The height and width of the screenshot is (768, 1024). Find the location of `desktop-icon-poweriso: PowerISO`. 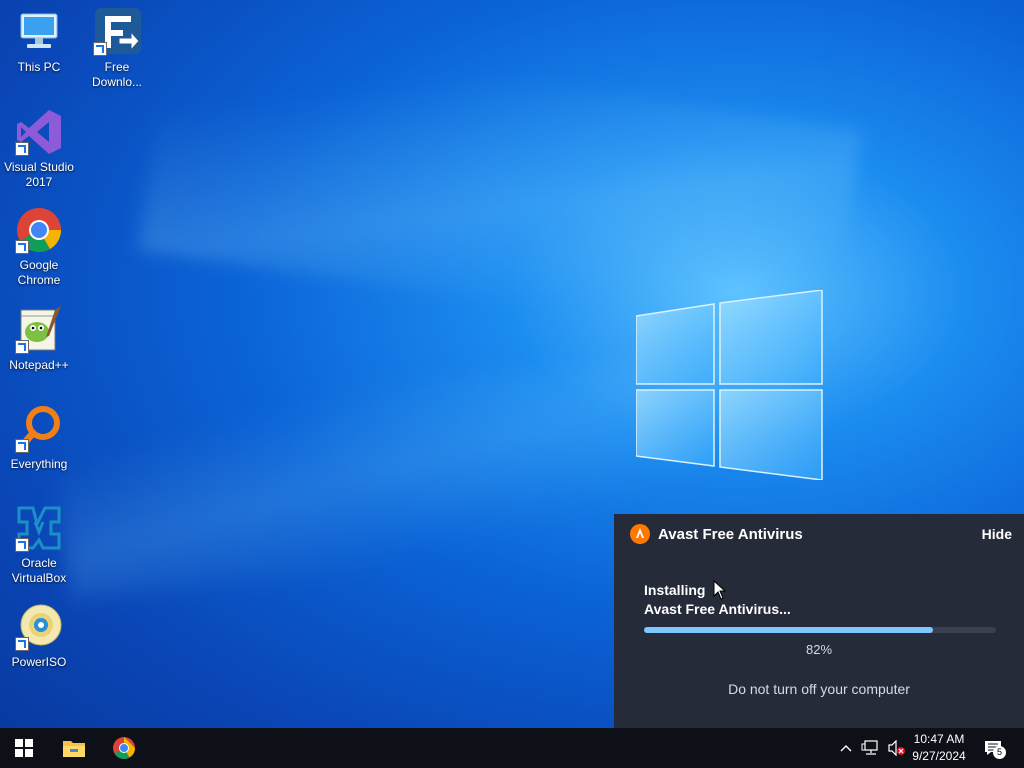

desktop-icon-poweriso: PowerISO is located at coordinates (39, 636).